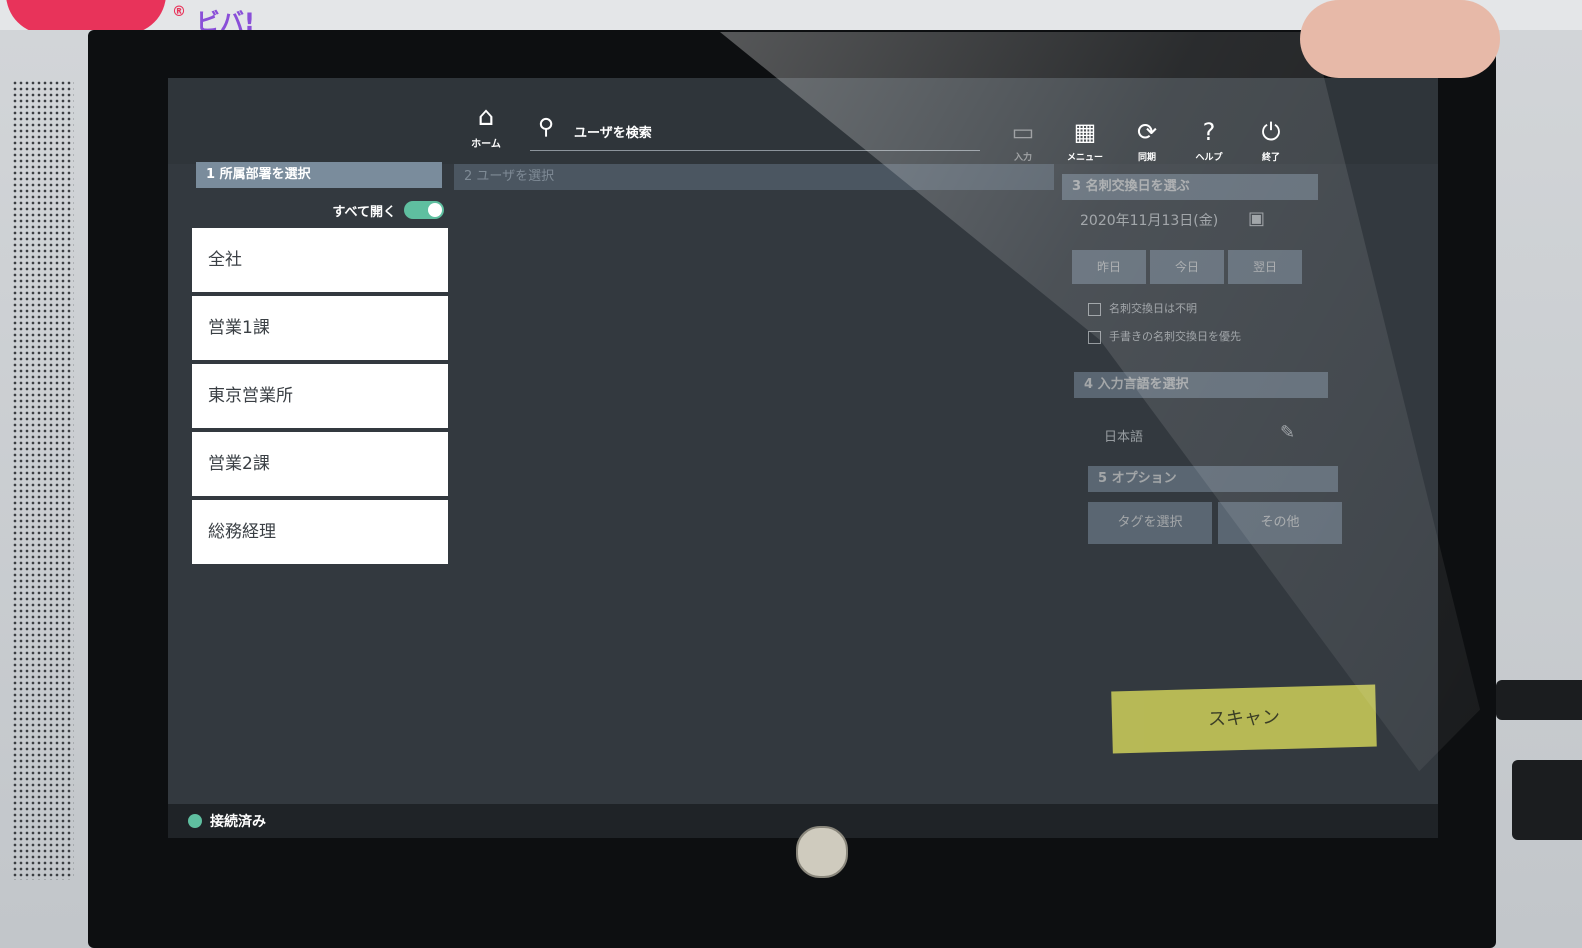 This screenshot has width=1582, height=948. What do you see at coordinates (435, 210) in the screenshot?
I see `toggle-knob` at bounding box center [435, 210].